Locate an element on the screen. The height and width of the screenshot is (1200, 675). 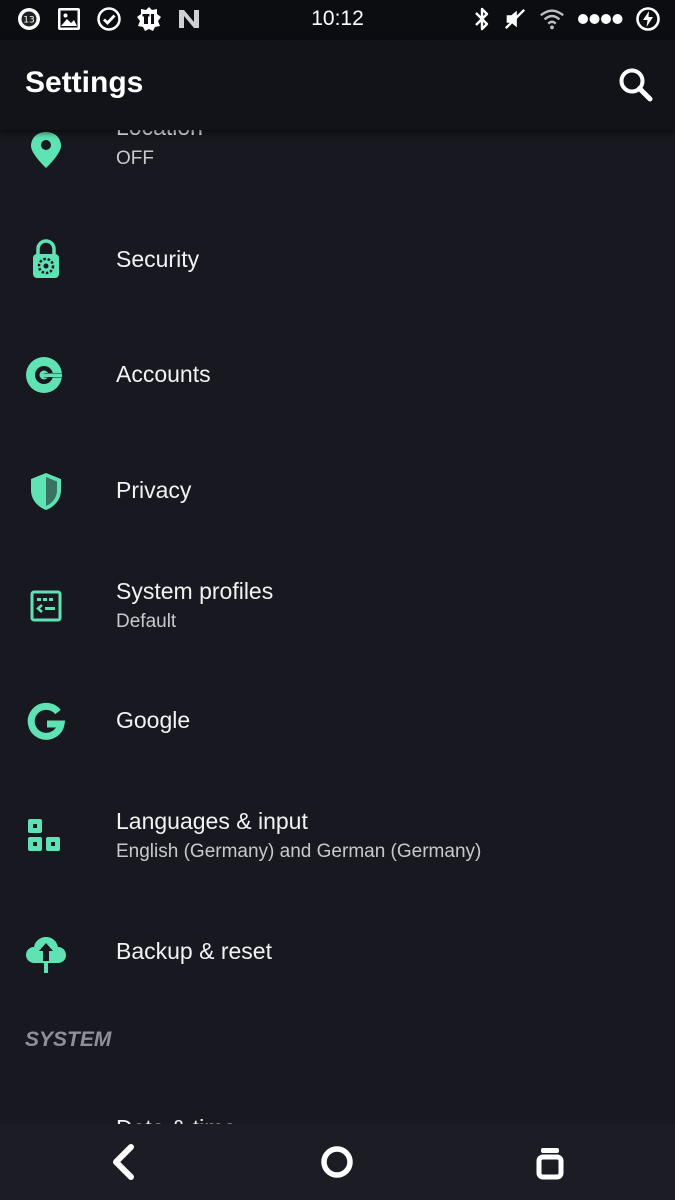
status-bar: 13 10:12 is located at coordinates (337, 20).